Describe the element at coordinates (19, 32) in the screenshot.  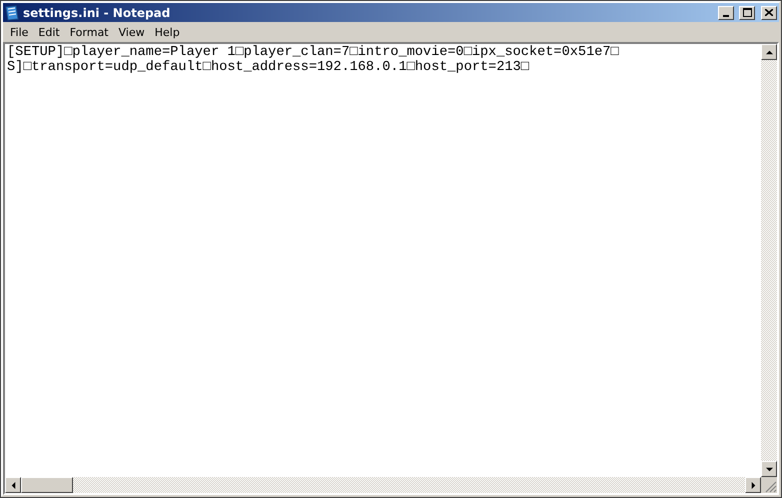
I see `menu-item: File` at that location.